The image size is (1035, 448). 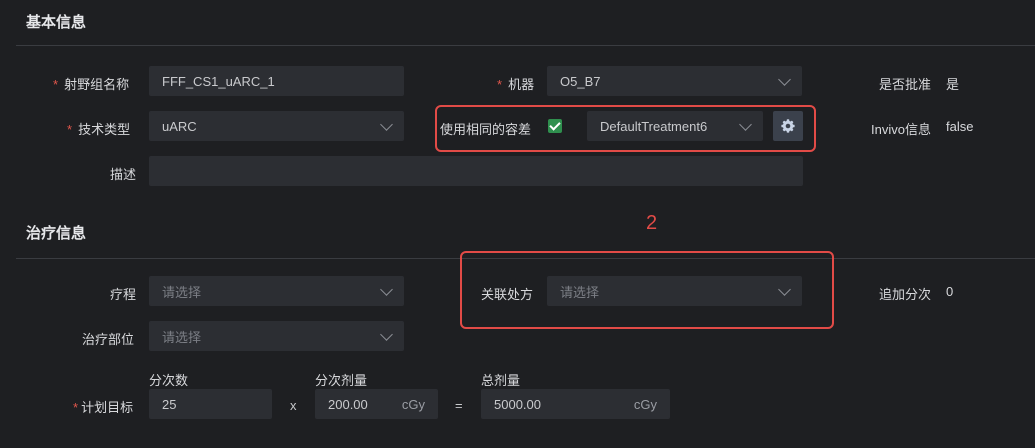 I want to click on fractions-header: 分次数, so click(x=169, y=380).